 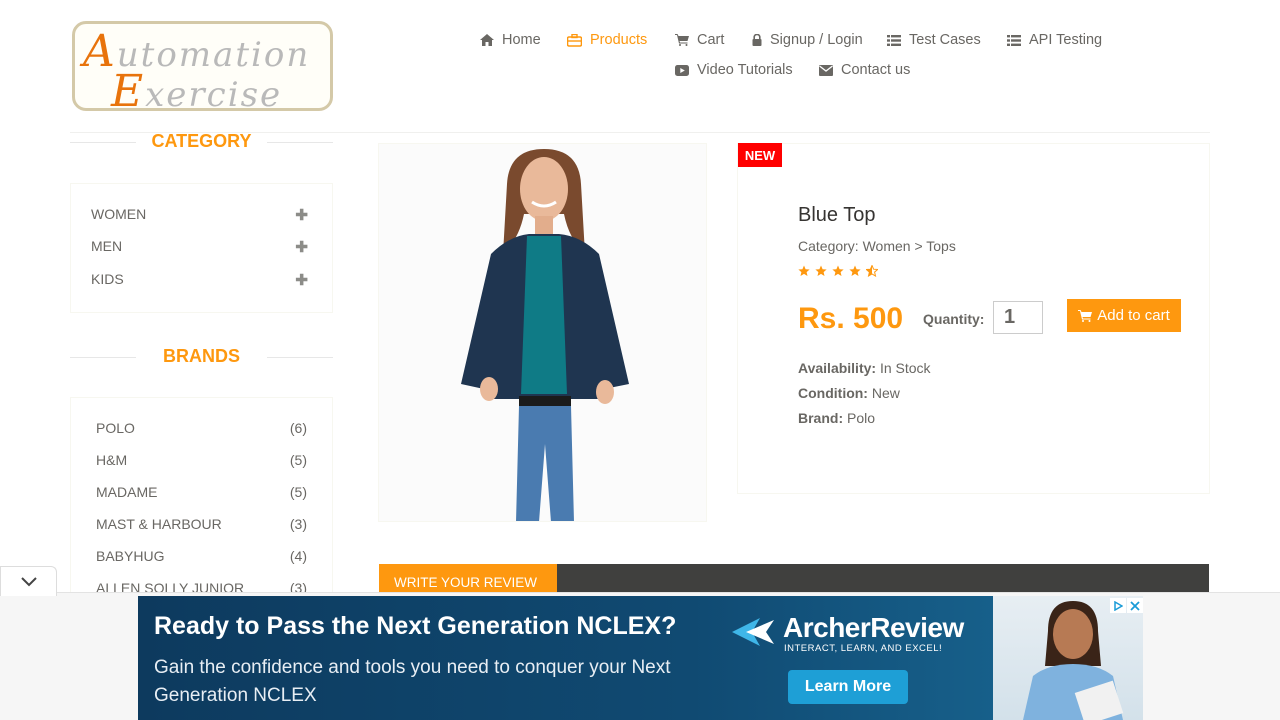 What do you see at coordinates (298, 556) in the screenshot?
I see `brand-count: (4)` at bounding box center [298, 556].